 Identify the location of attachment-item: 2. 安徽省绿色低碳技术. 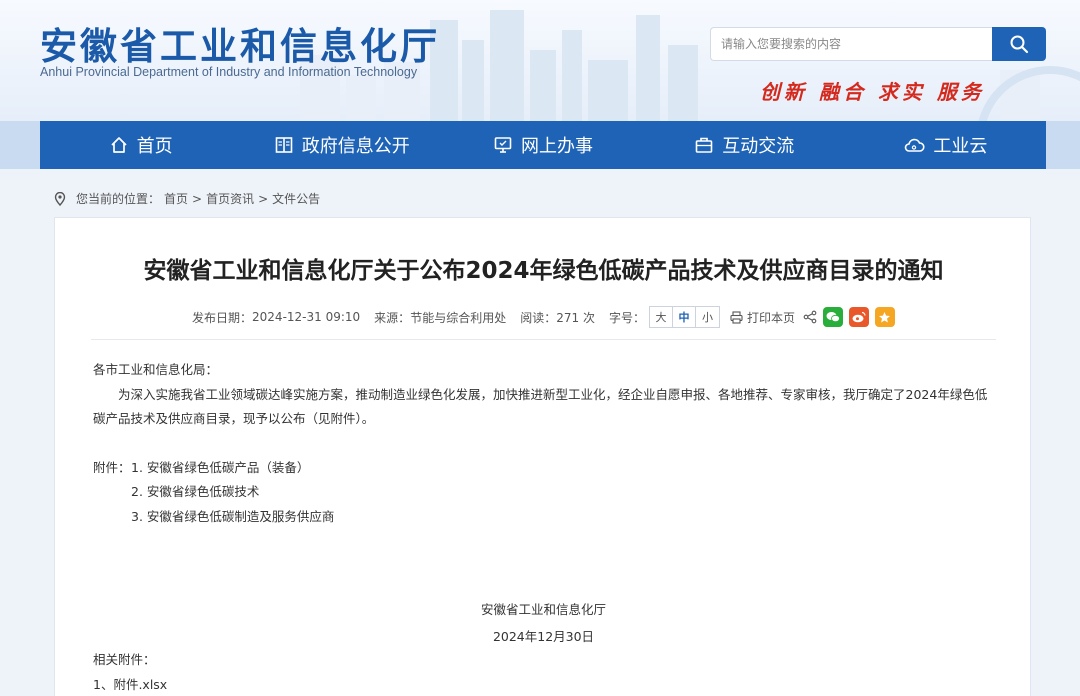
(195, 491).